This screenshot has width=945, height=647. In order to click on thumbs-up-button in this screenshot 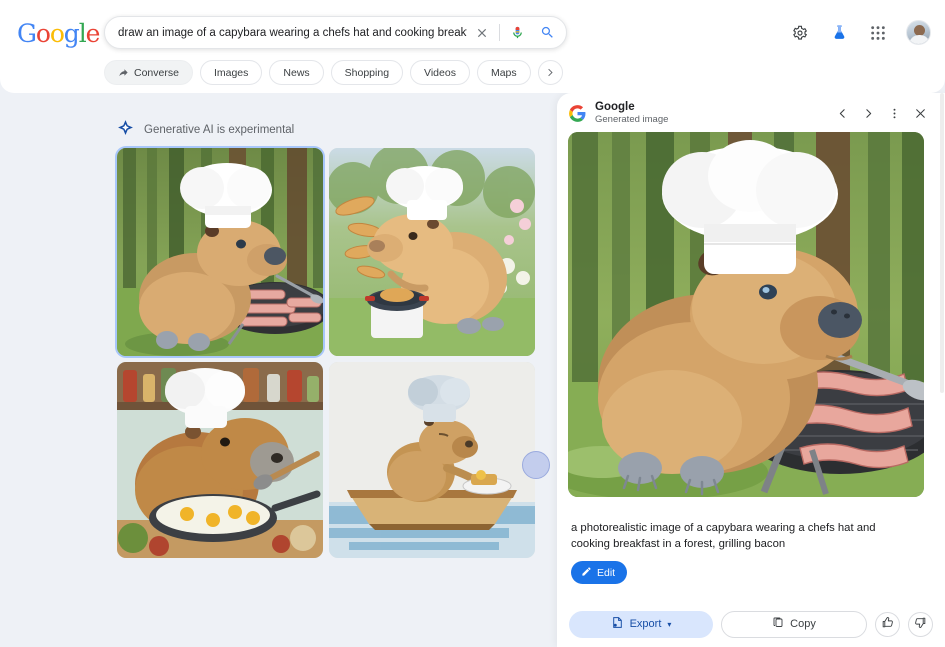, I will do `click(887, 624)`.